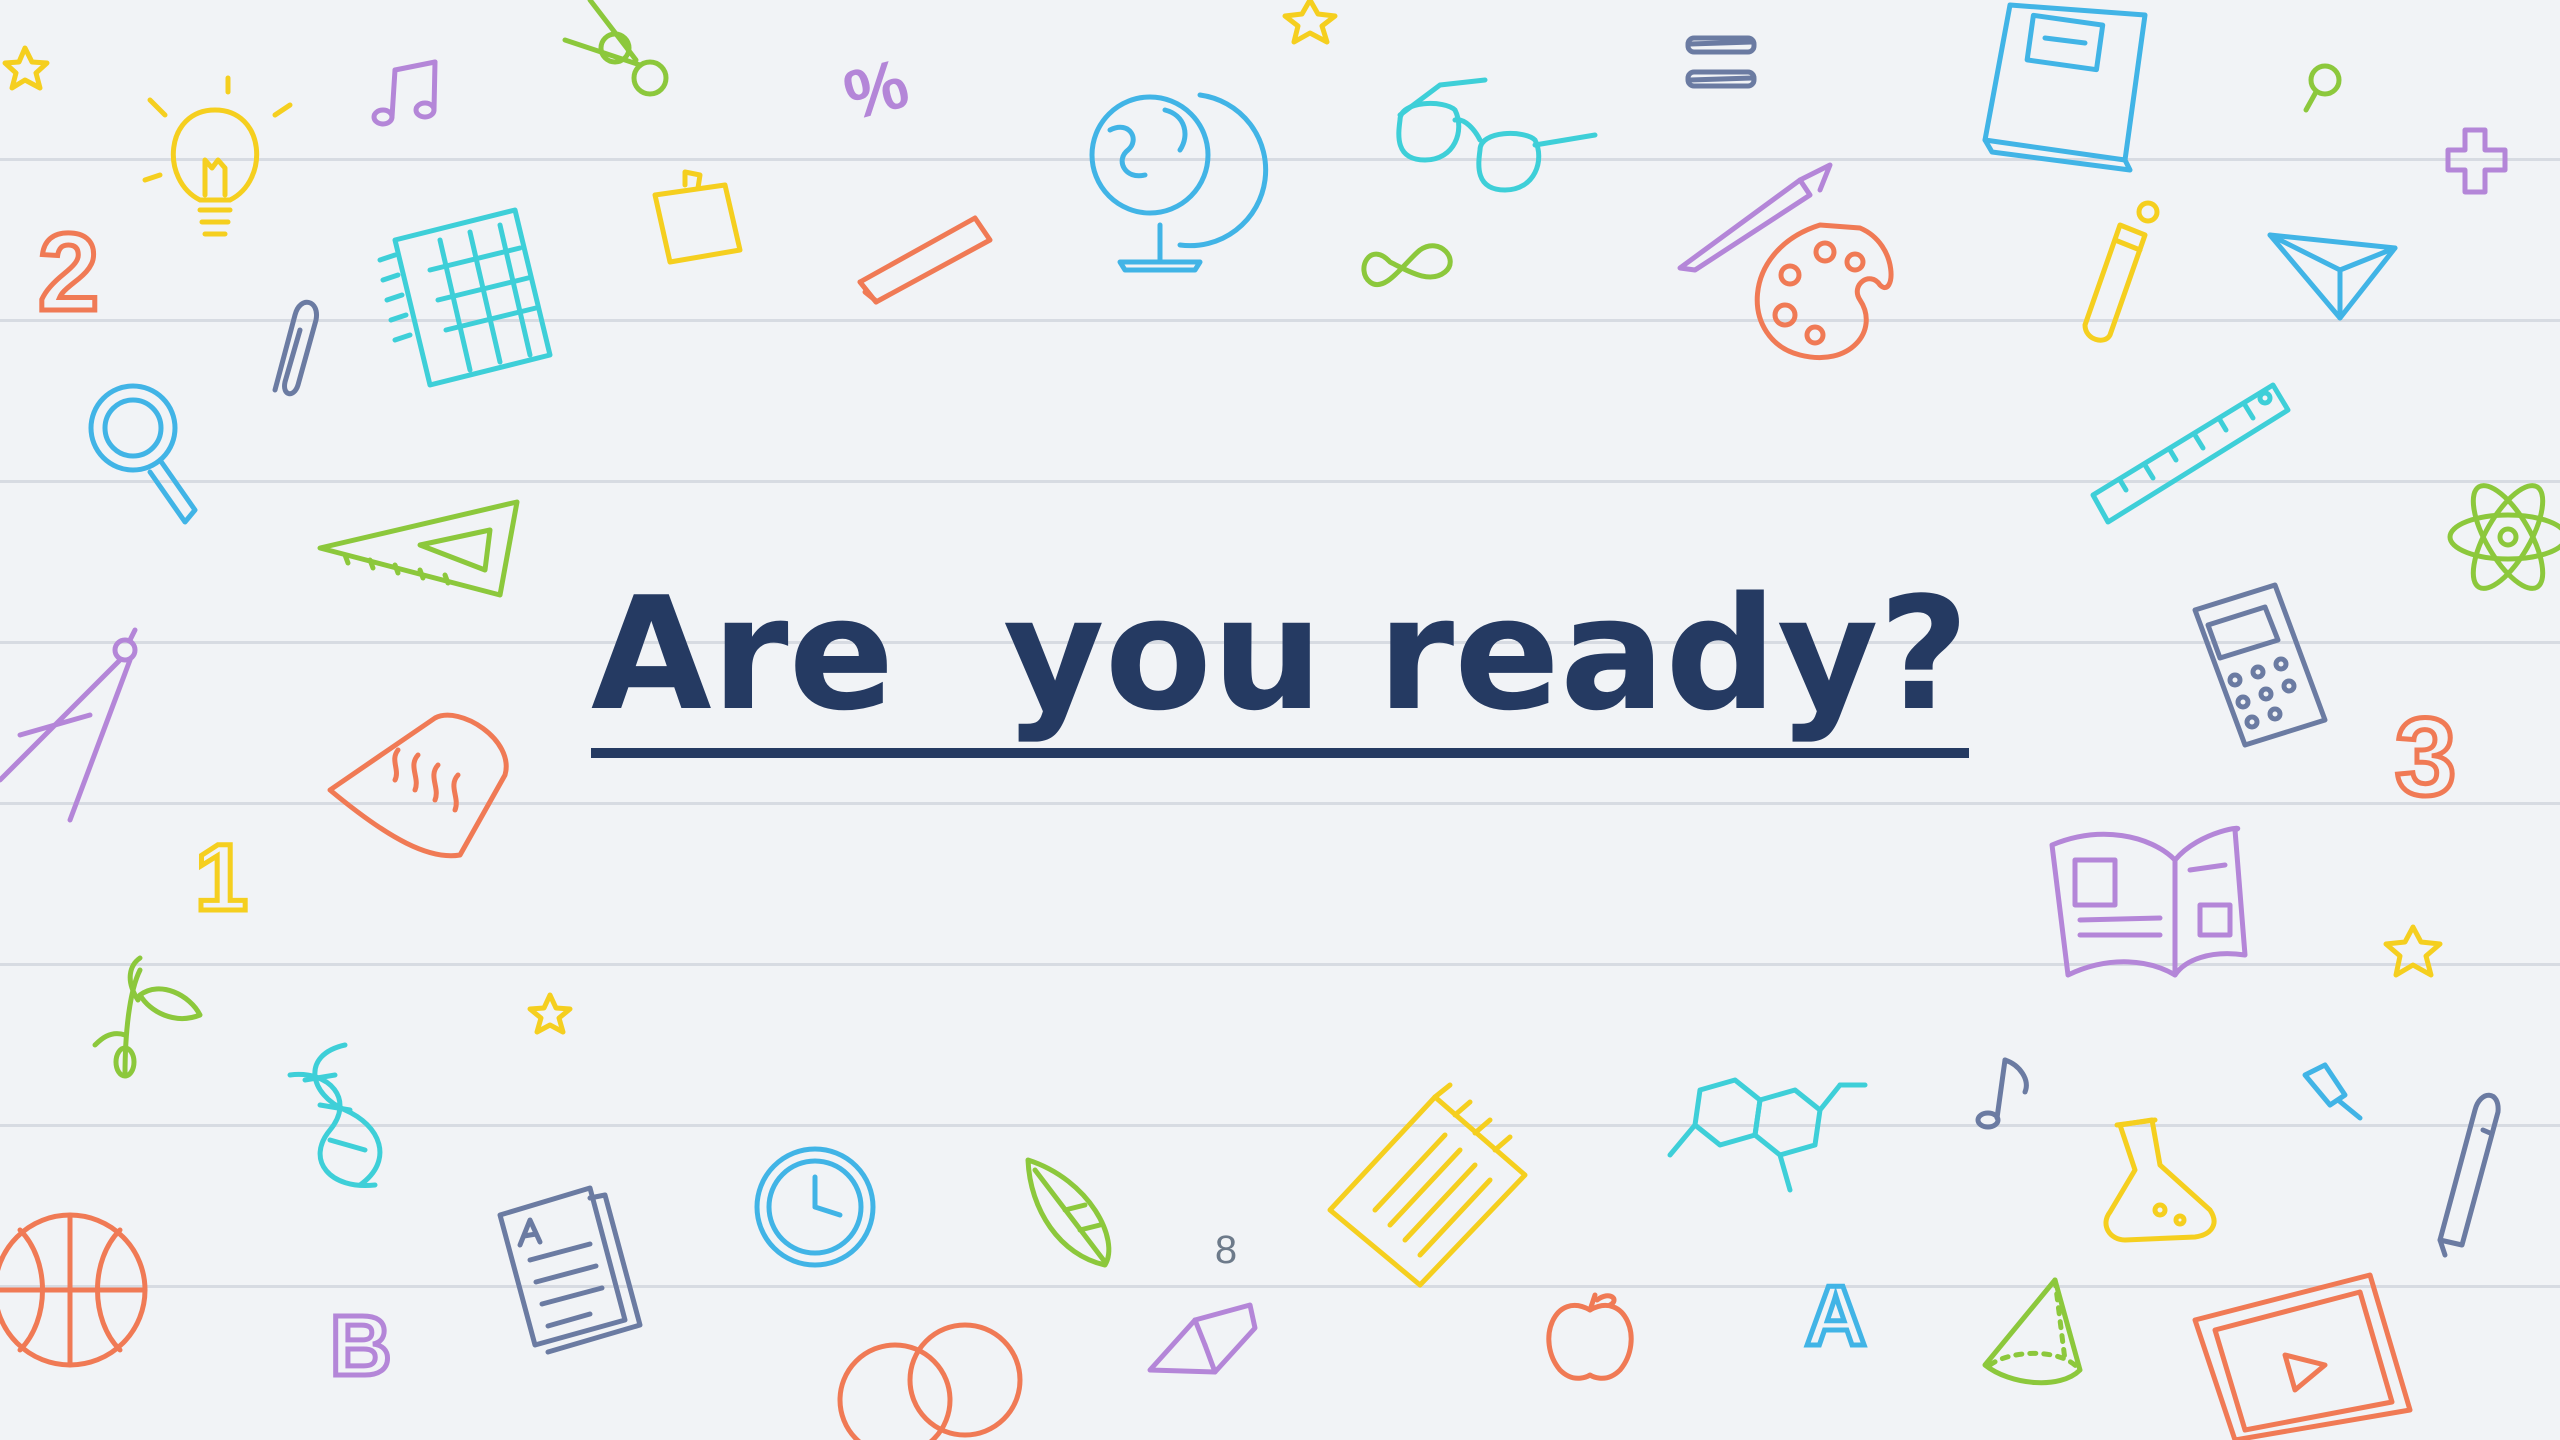 Image resolution: width=2560 pixels, height=1440 pixels. Describe the element at coordinates (570, 1270) in the screenshot. I see `graded-paper-icon` at that location.